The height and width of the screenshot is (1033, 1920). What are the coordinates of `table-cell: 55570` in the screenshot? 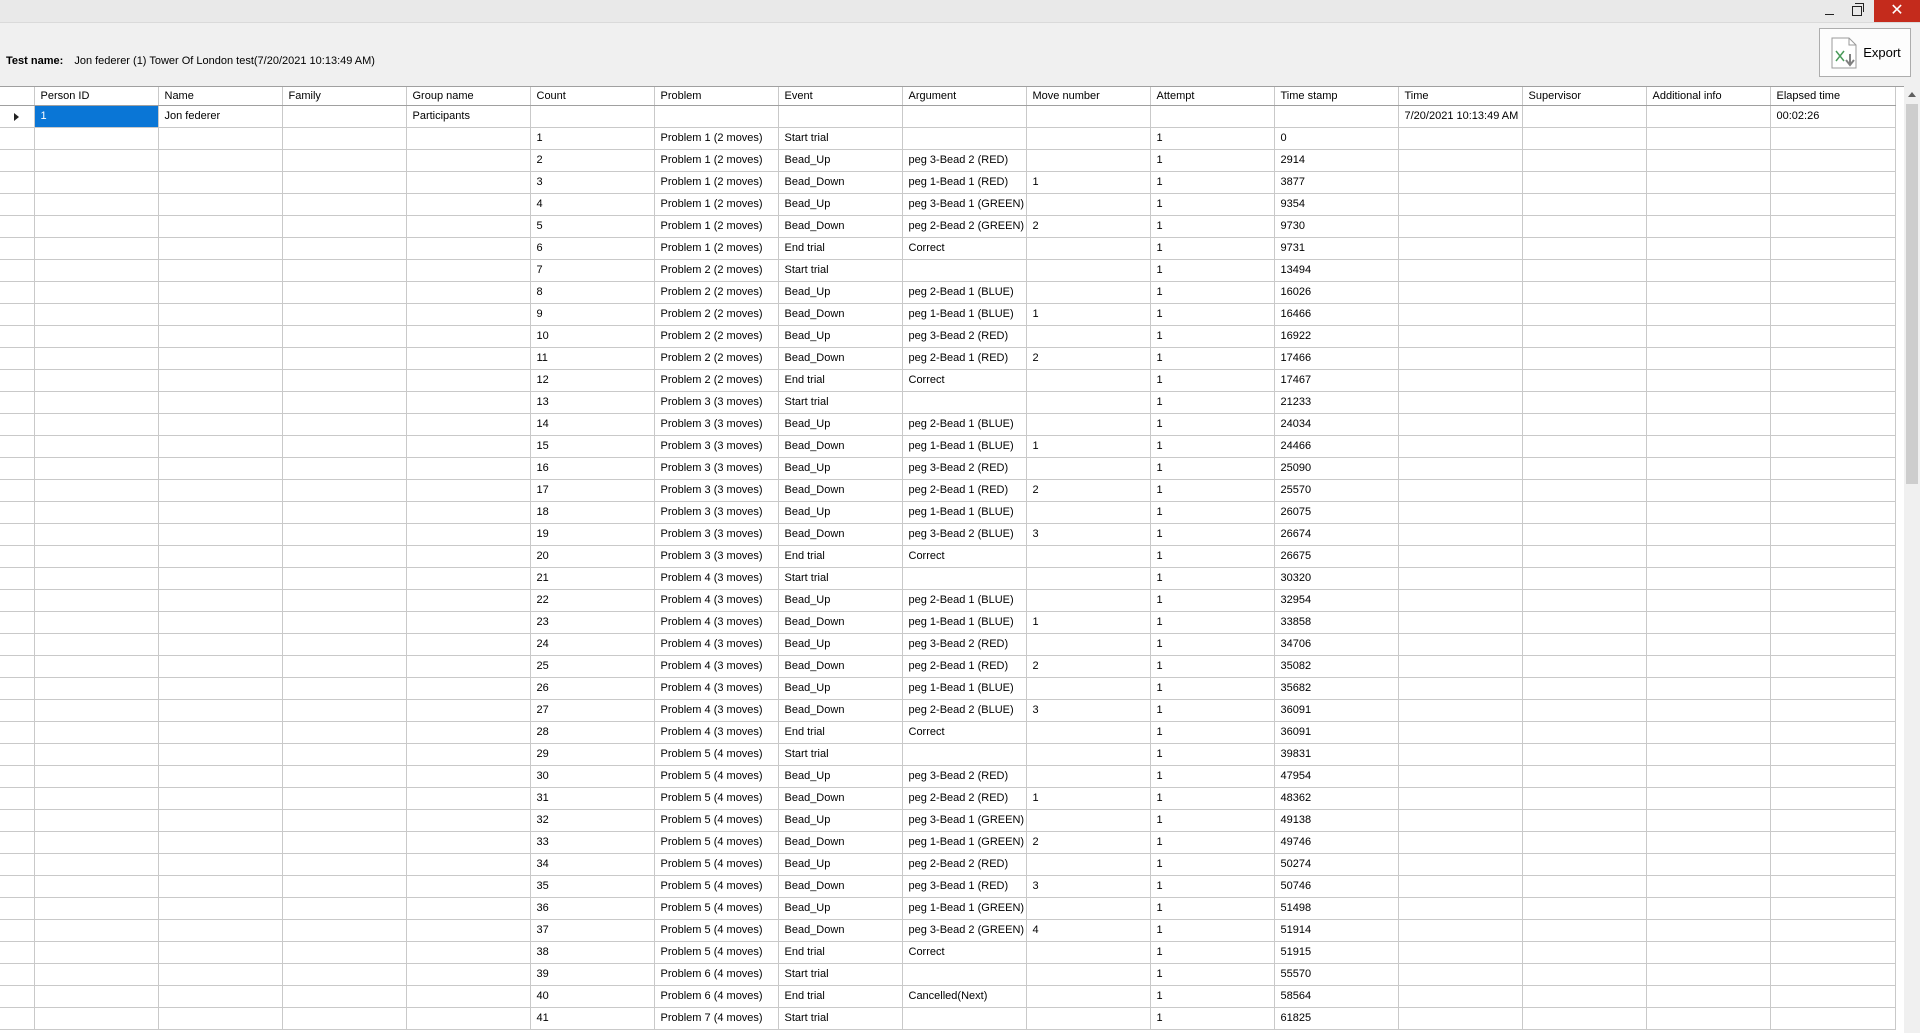 It's located at (1336, 974).